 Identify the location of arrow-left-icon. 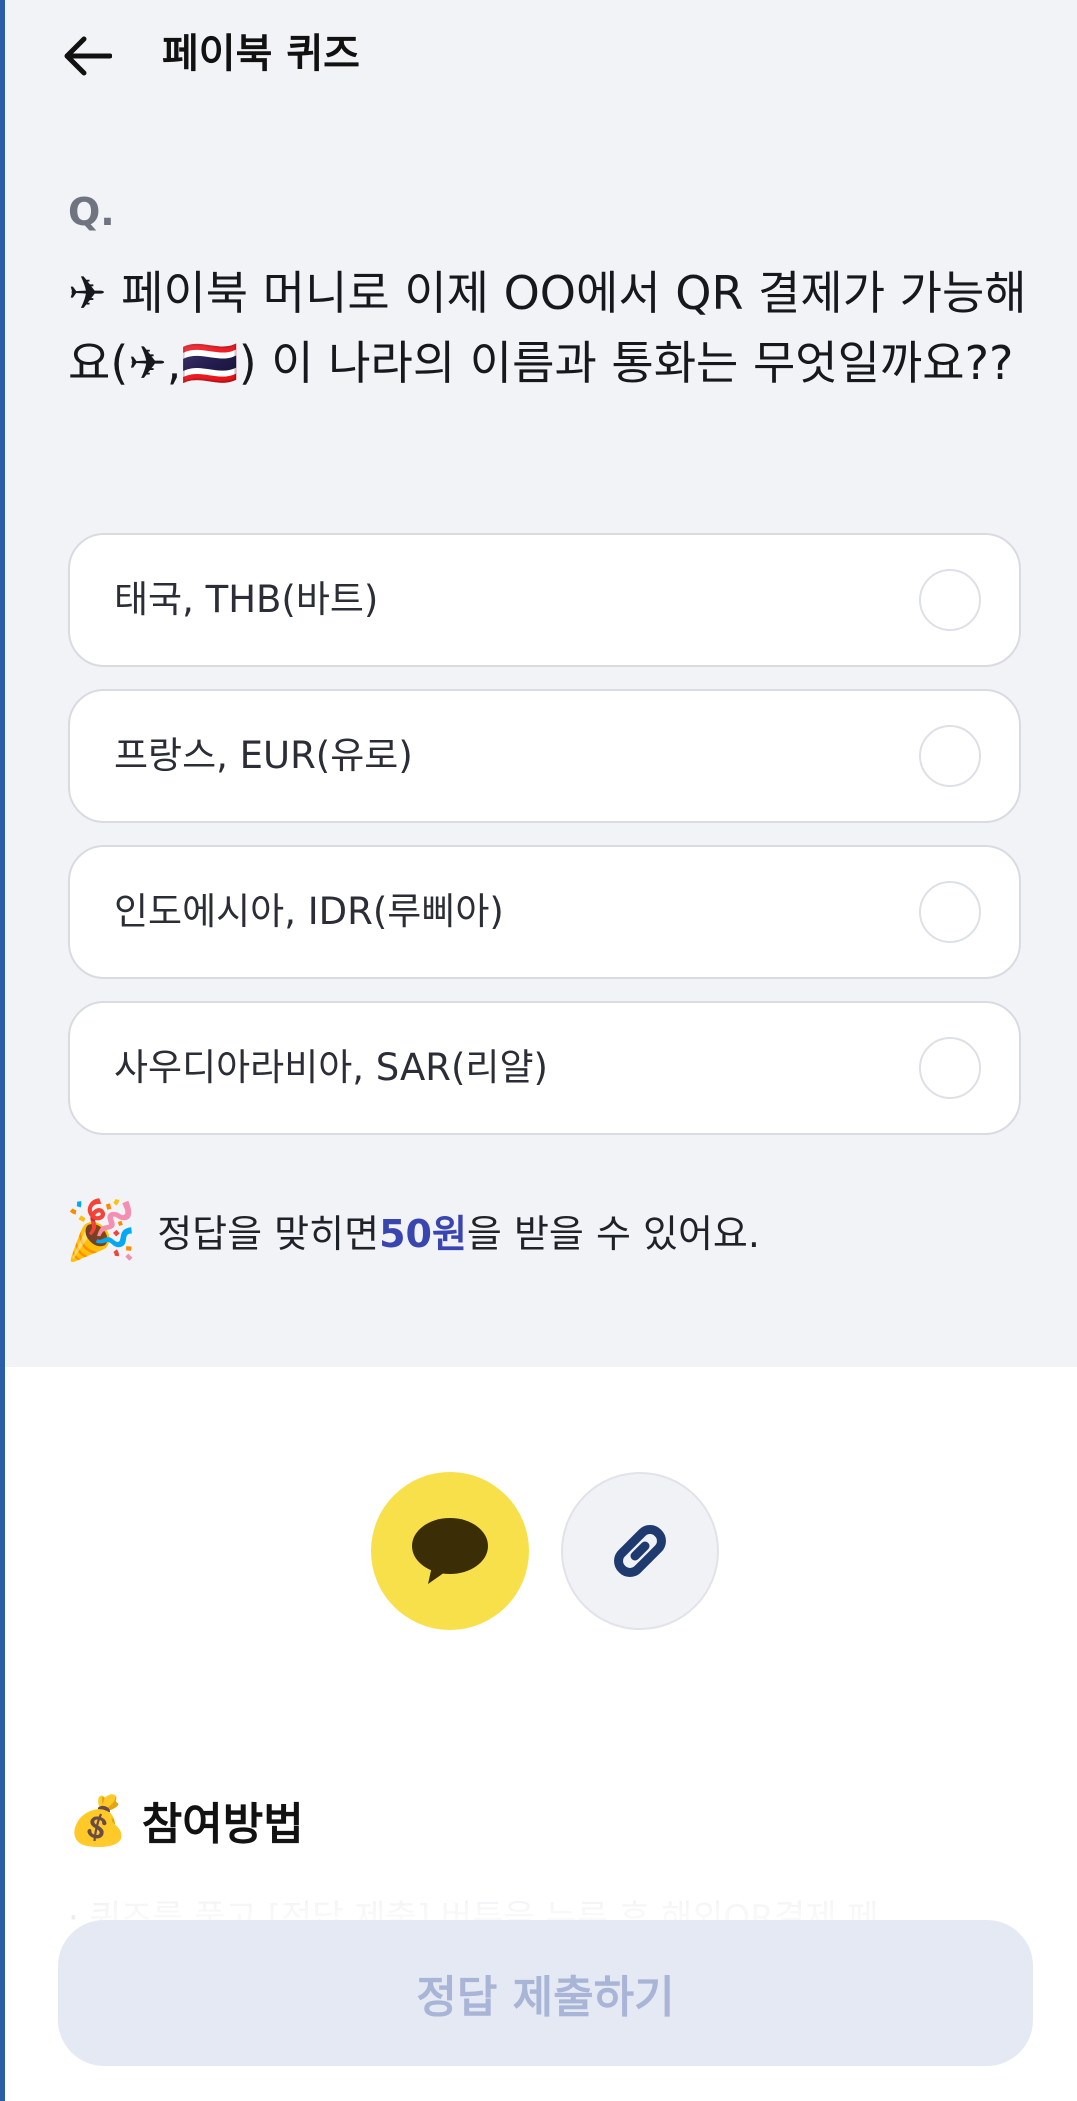
(88, 56).